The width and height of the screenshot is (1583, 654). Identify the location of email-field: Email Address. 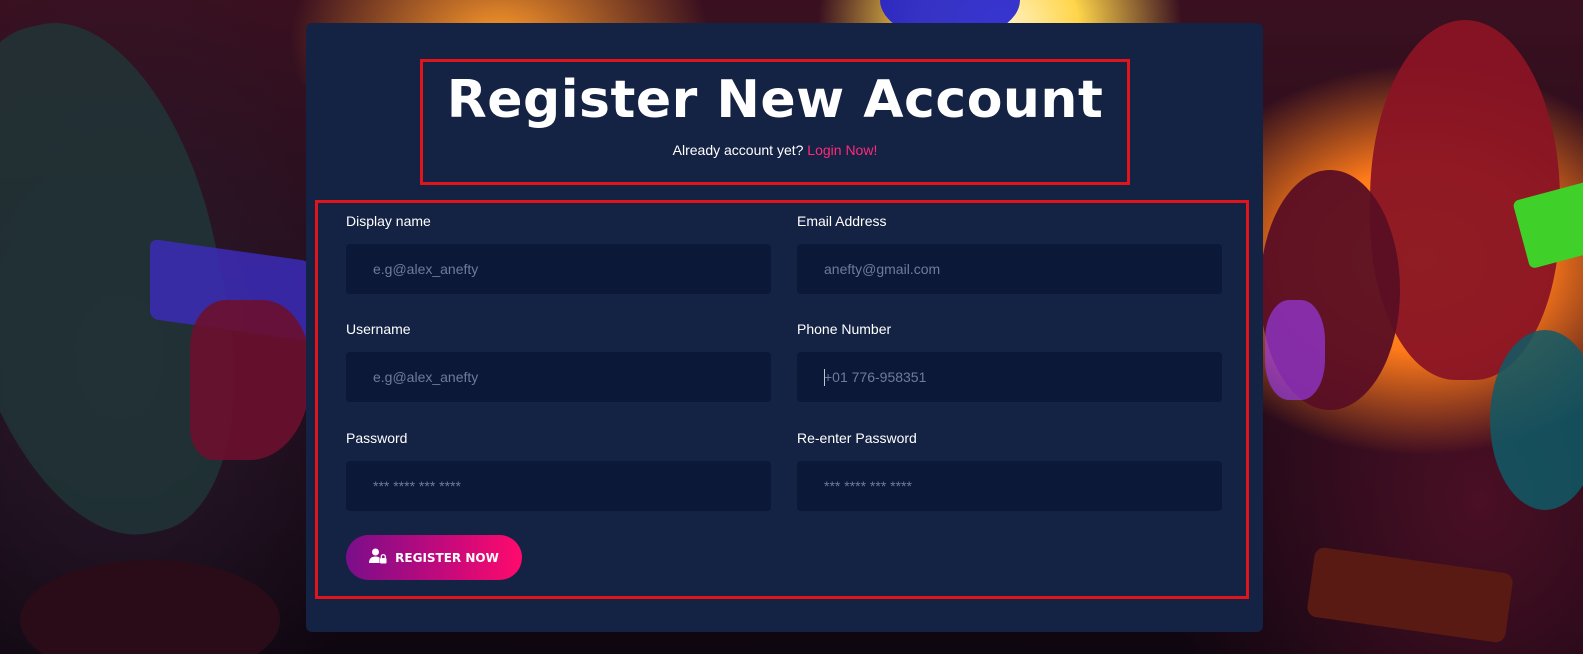
(1009, 253).